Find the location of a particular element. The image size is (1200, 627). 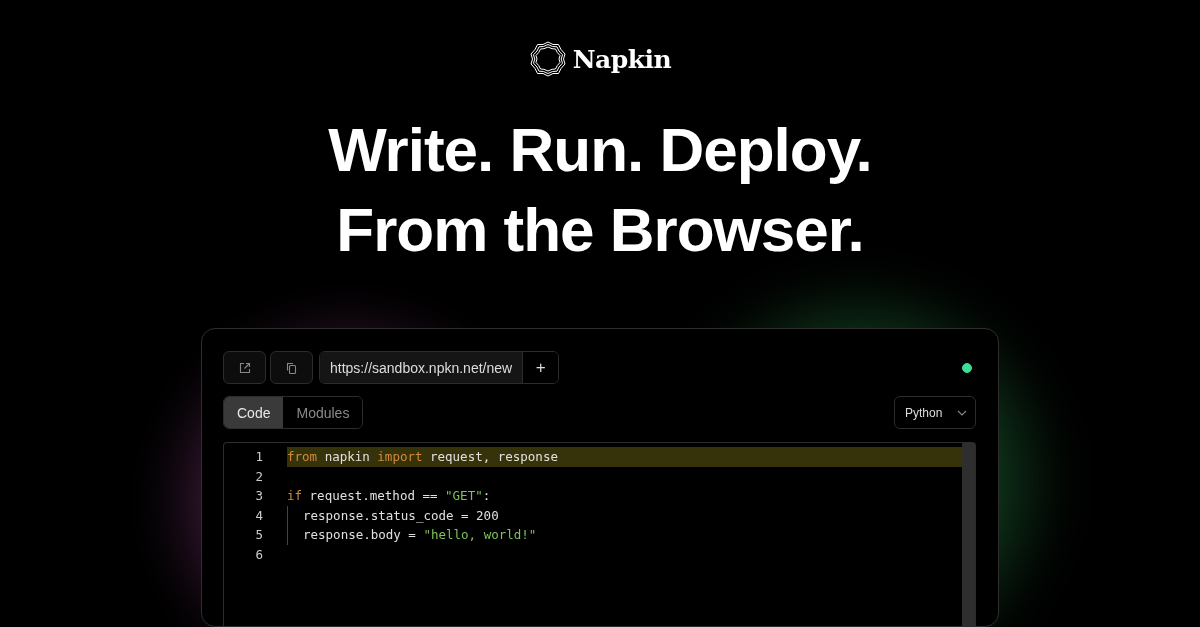

copy-icon is located at coordinates (291, 367).